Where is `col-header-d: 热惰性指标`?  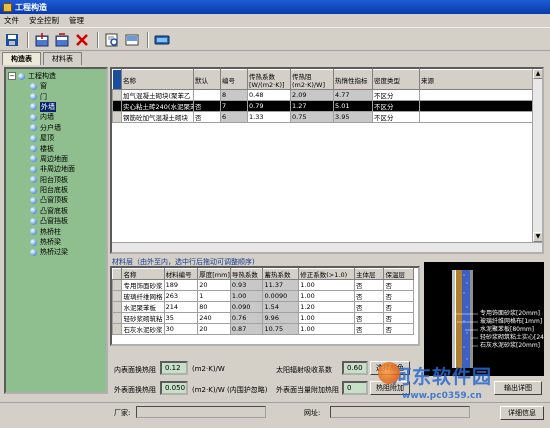 col-header-d: 热惰性指标 is located at coordinates (353, 79).